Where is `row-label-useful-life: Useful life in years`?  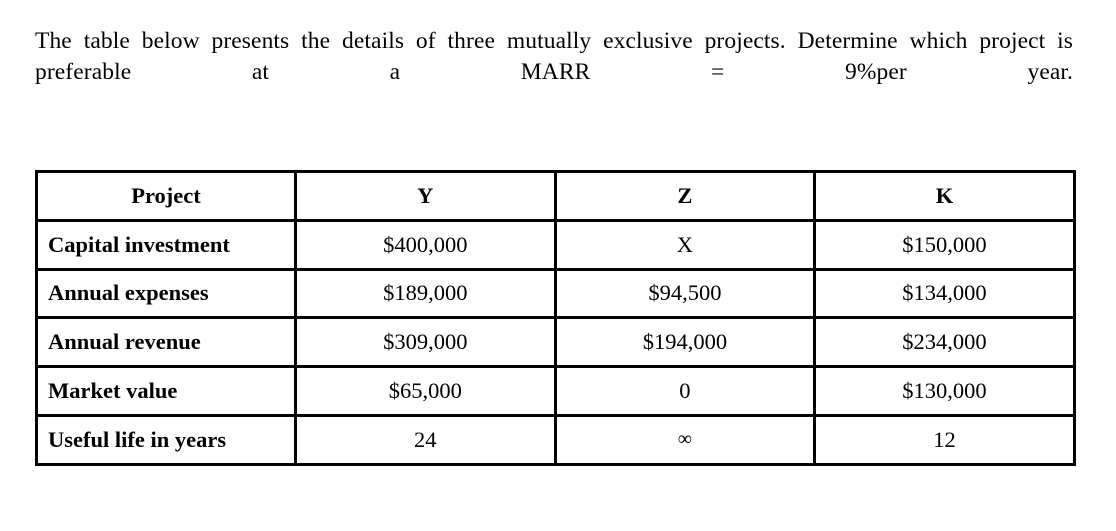 row-label-useful-life: Useful life in years is located at coordinates (166, 439).